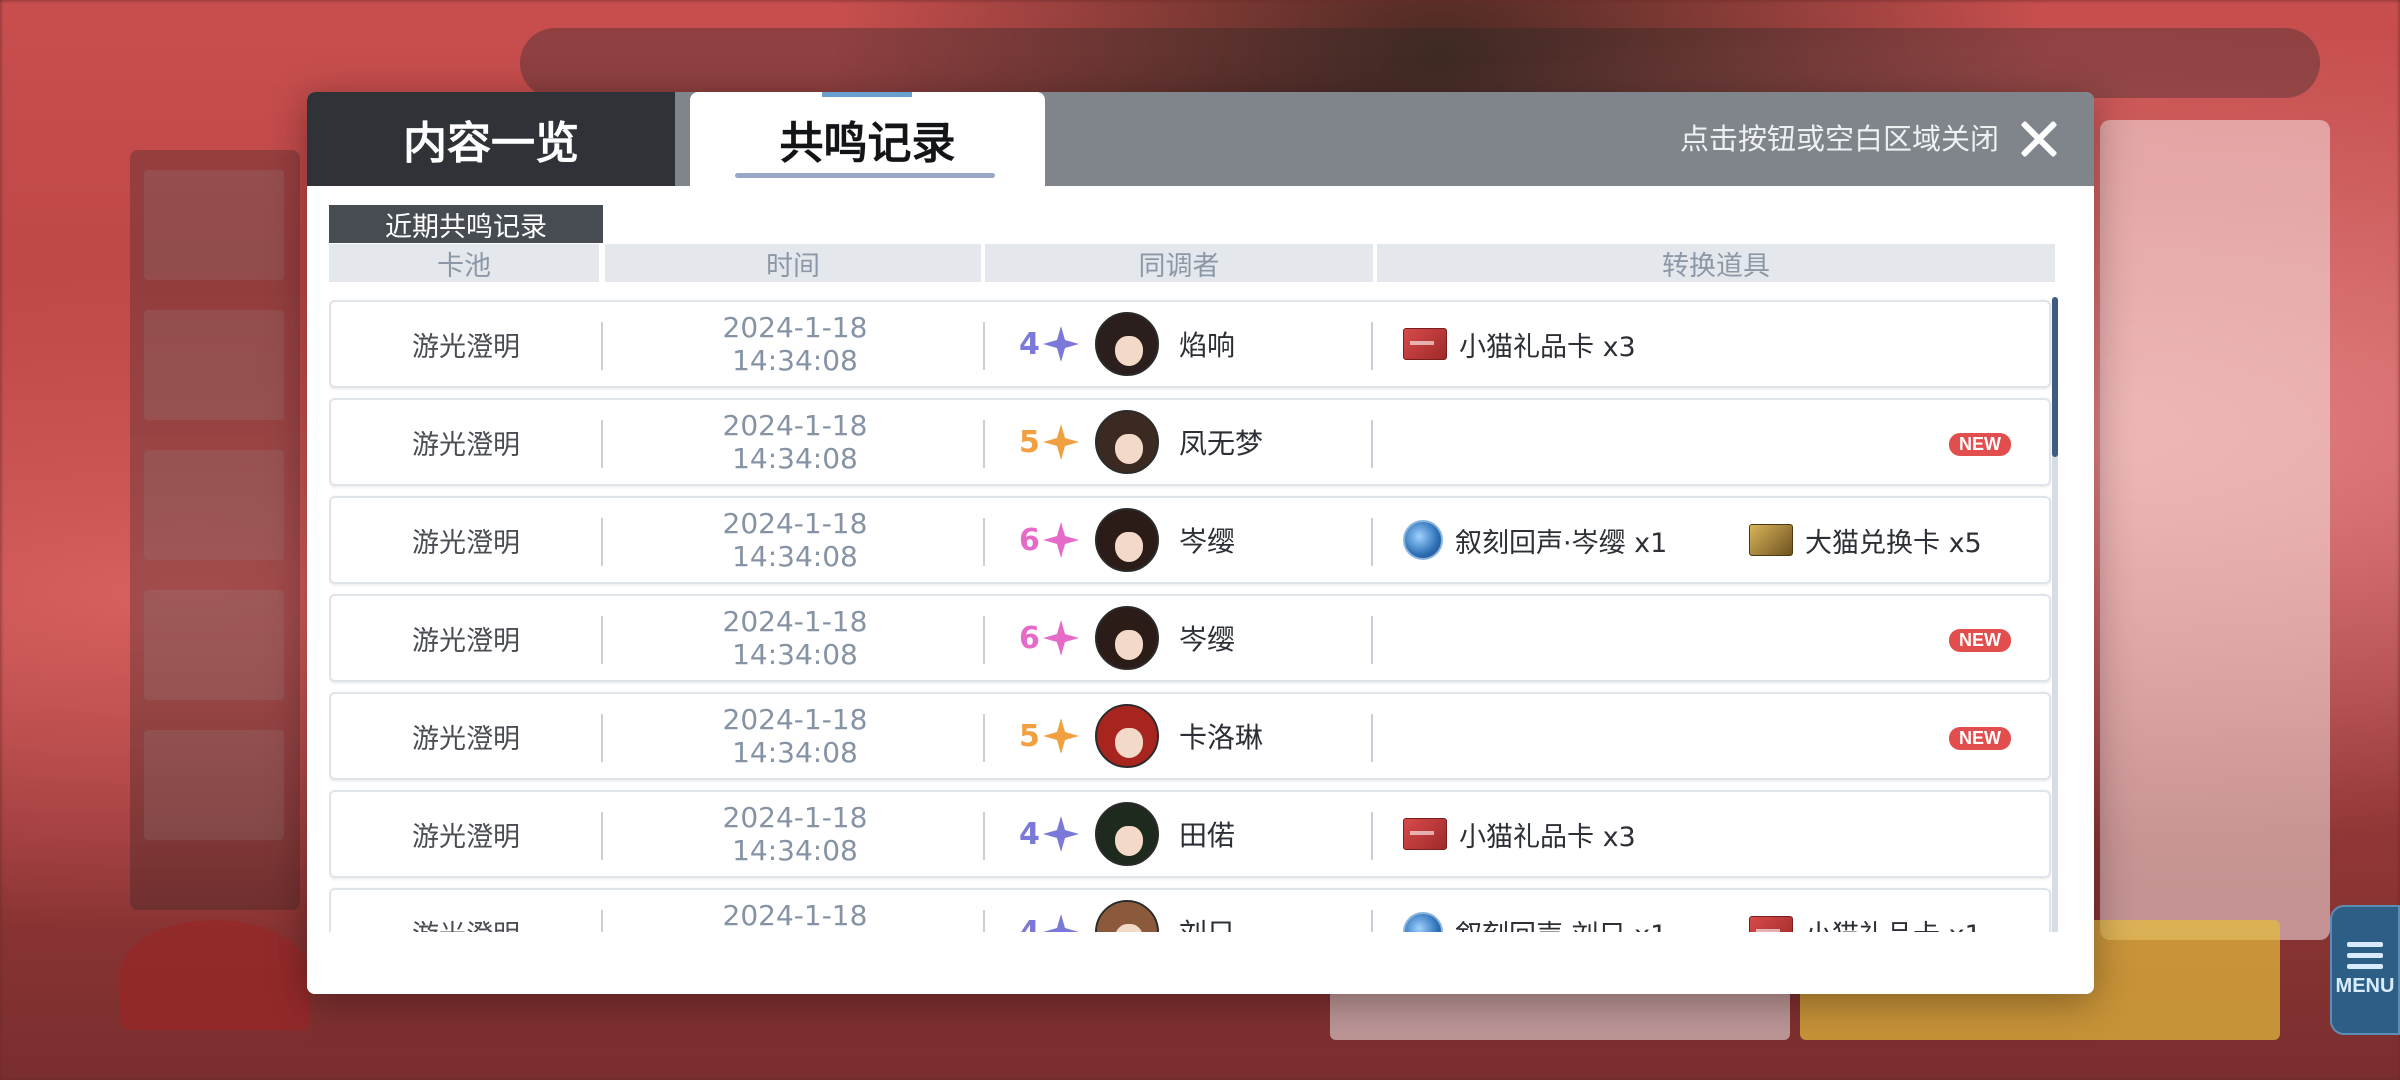  I want to click on rarity-number: 5, so click(1029, 442).